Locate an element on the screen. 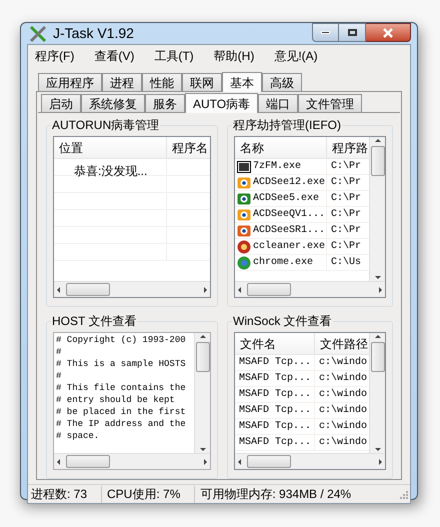  table-cell-text: ccleaner.exe is located at coordinates (289, 247).